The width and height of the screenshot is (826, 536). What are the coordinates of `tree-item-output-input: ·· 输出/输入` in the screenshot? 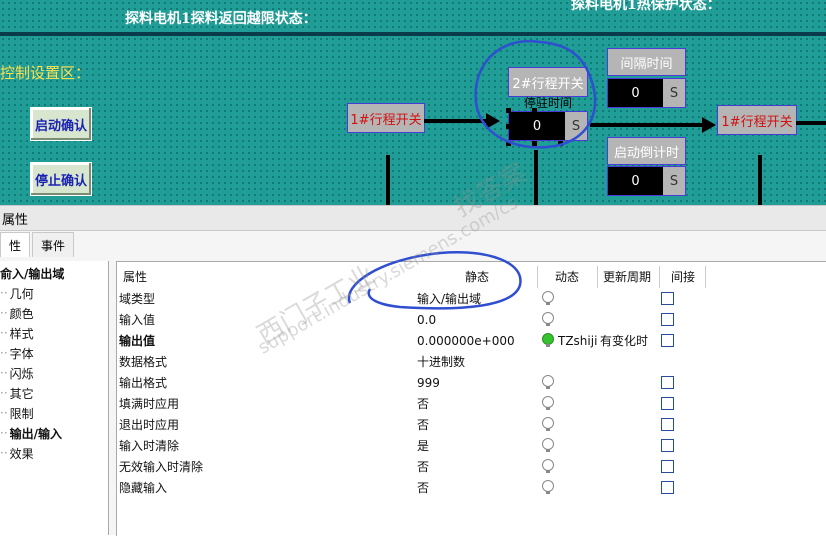 It's located at (31, 433).